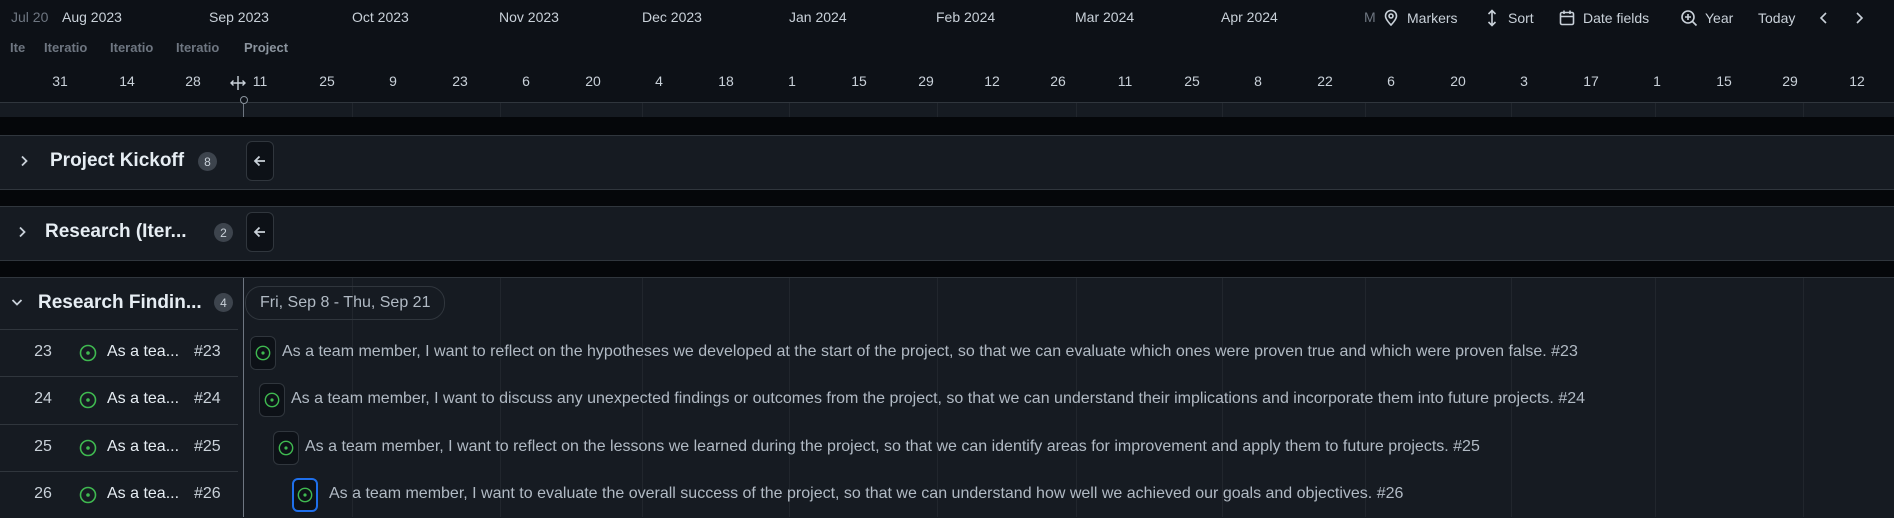  I want to click on day-label: 17, so click(1591, 81).